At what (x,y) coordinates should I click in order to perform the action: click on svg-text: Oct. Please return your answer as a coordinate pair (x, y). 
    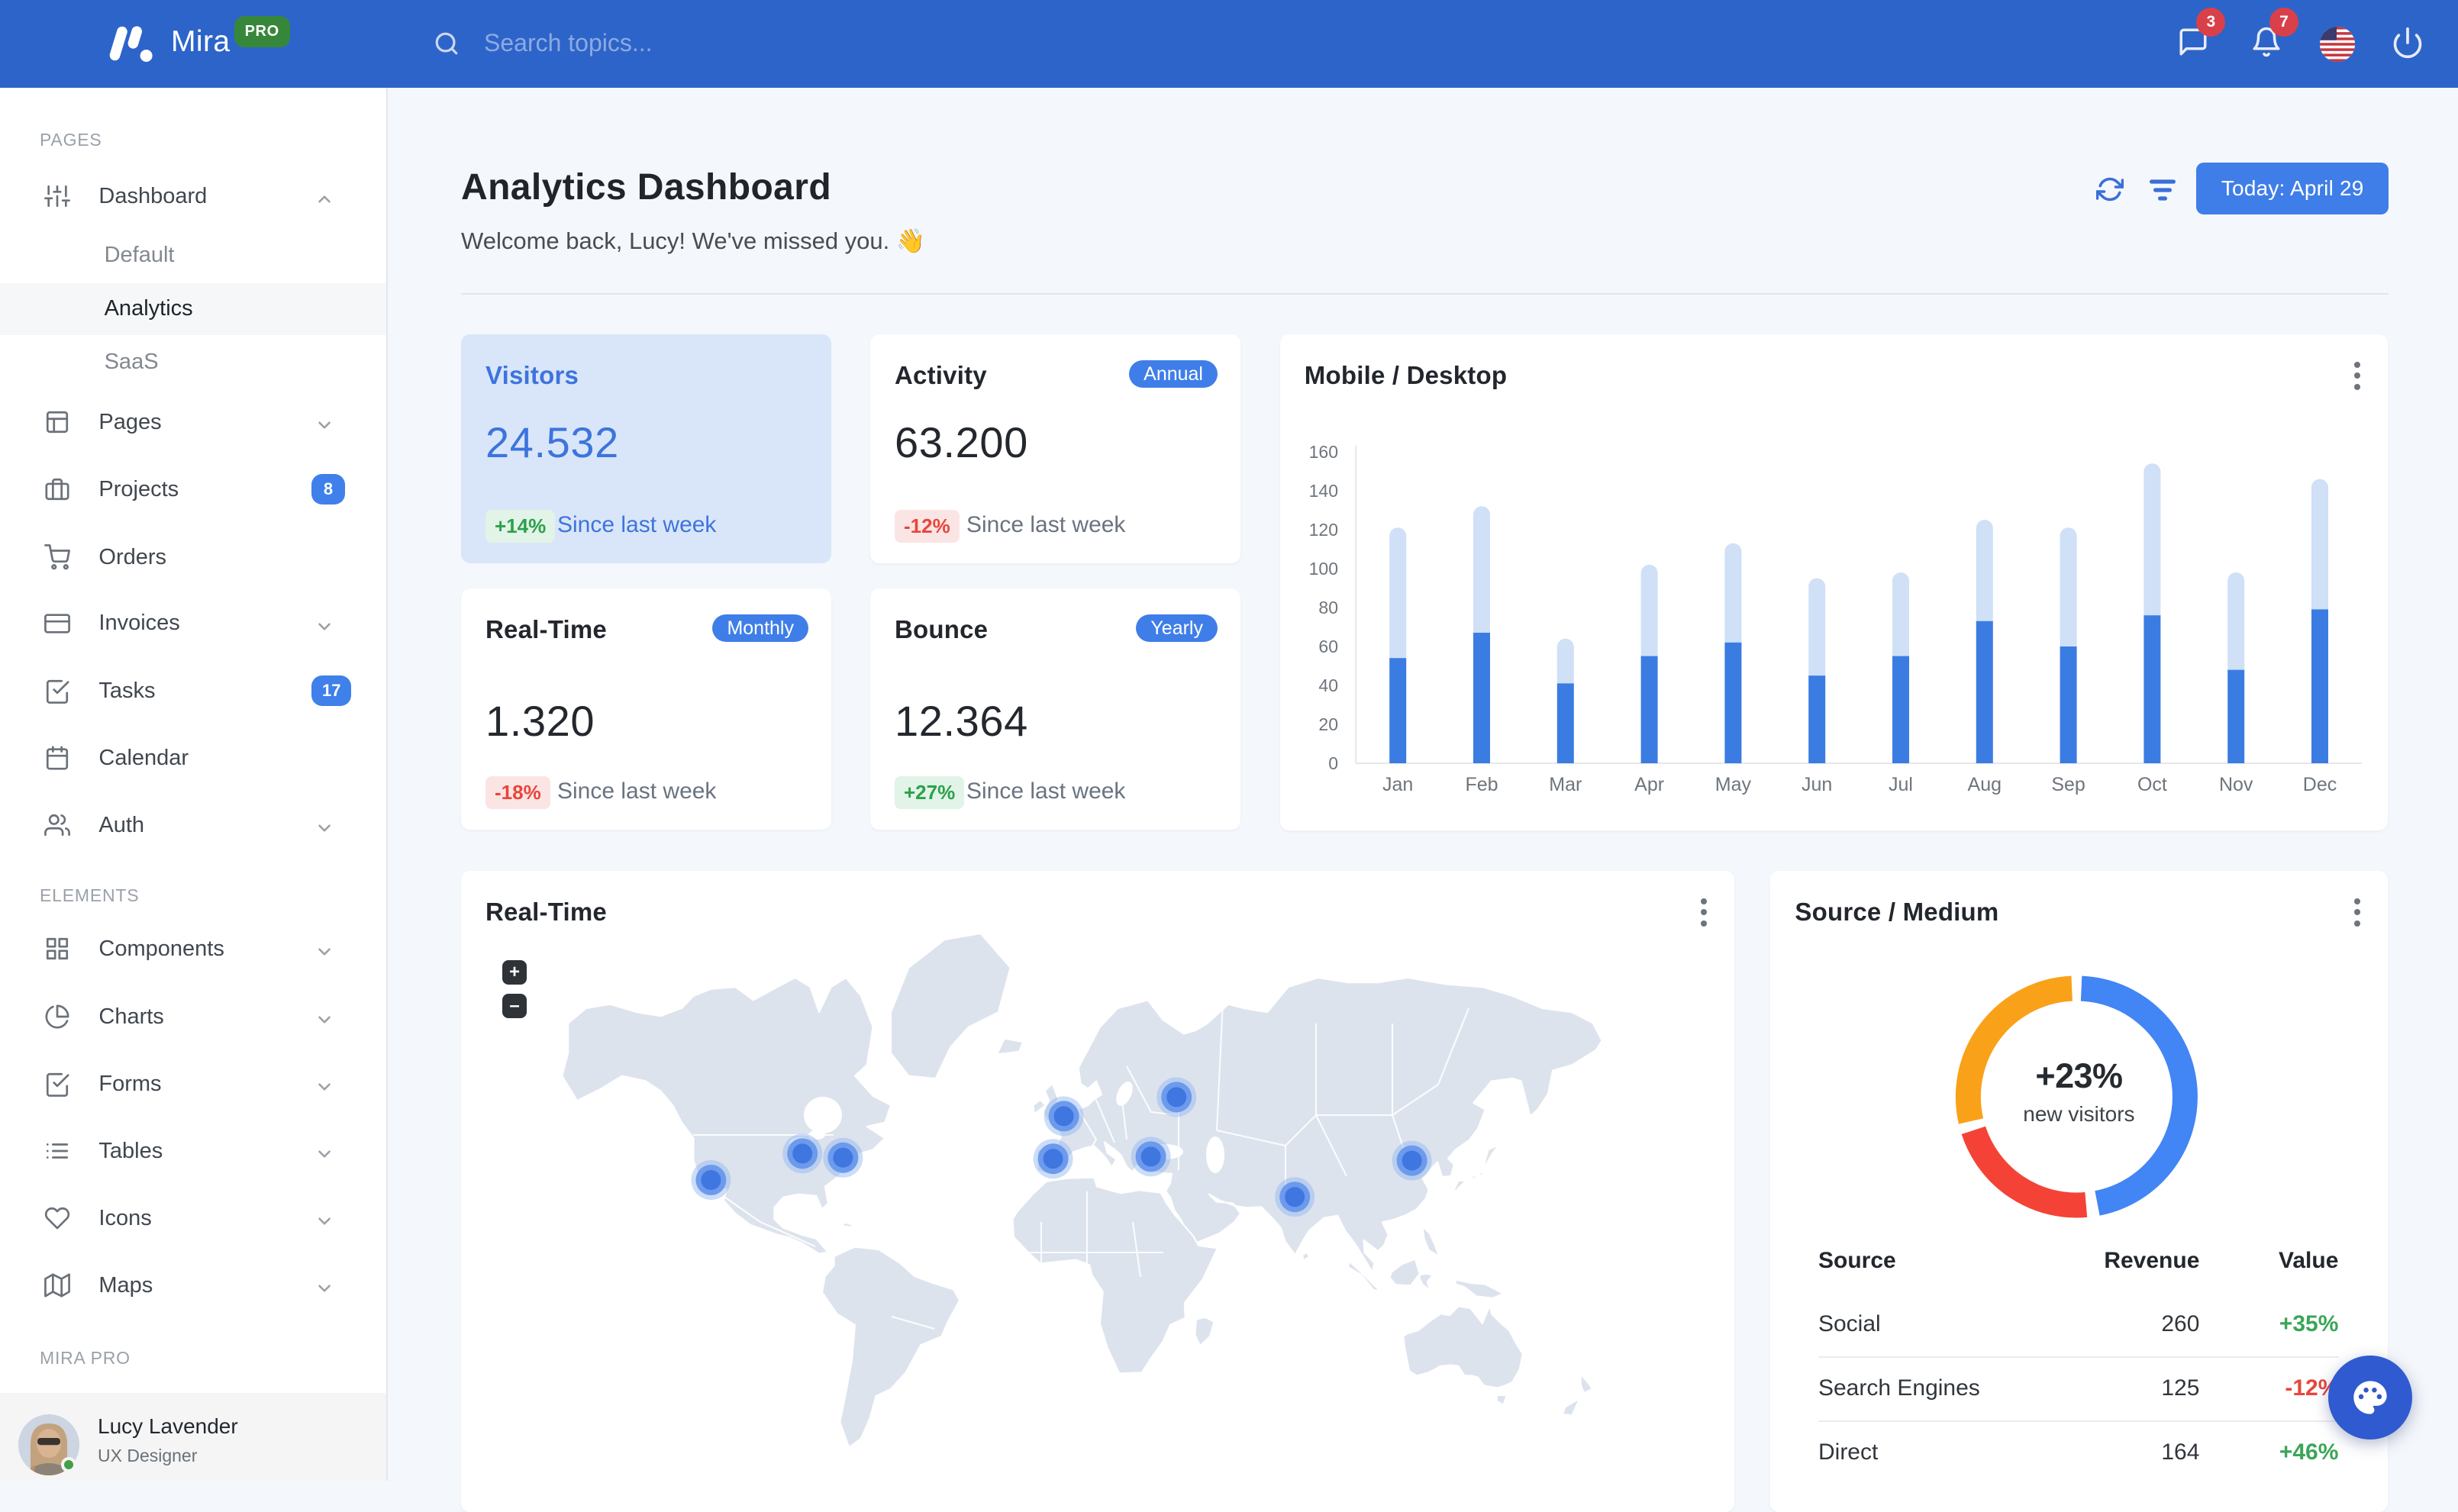
    Looking at the image, I should click on (2152, 784).